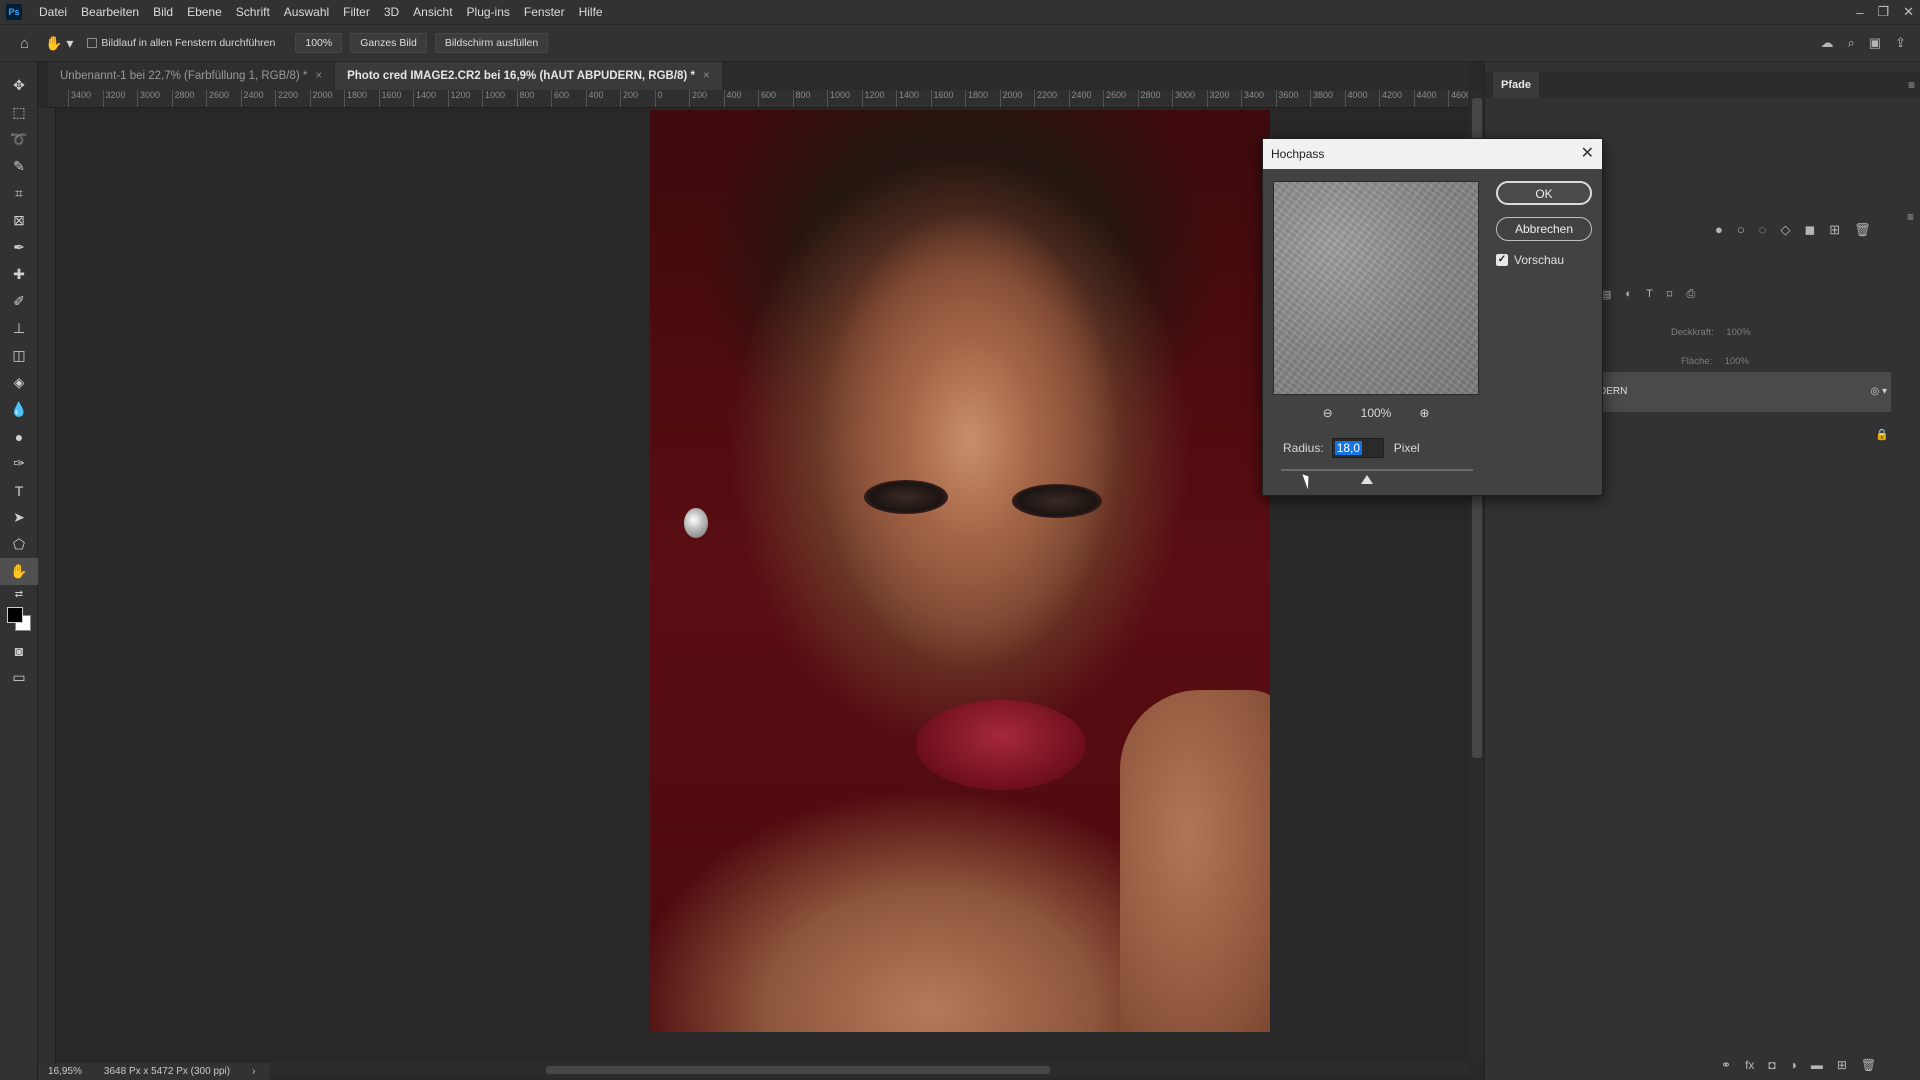 This screenshot has width=1920, height=1080. I want to click on mask-icon: ◼, so click(1809, 230).